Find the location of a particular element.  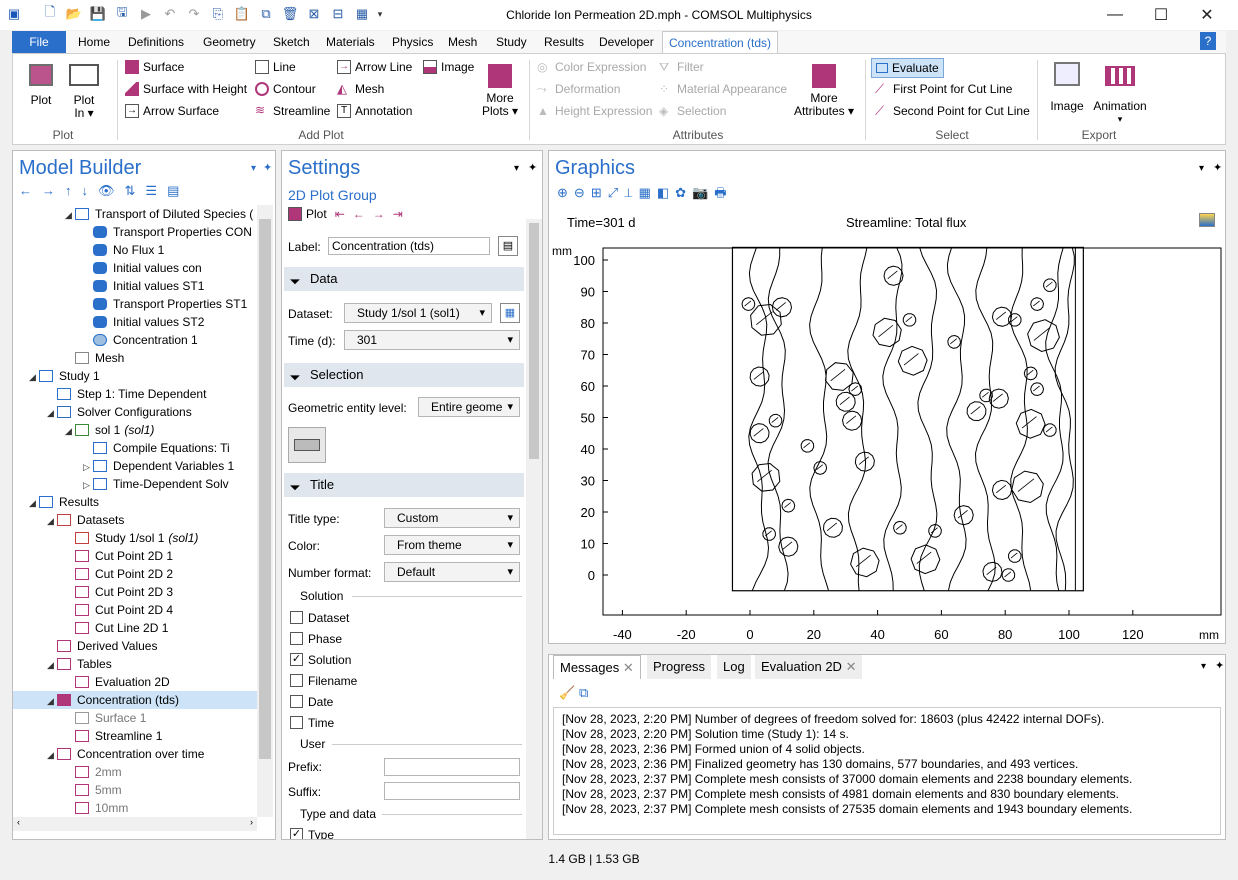

prefix-input is located at coordinates (452, 767).